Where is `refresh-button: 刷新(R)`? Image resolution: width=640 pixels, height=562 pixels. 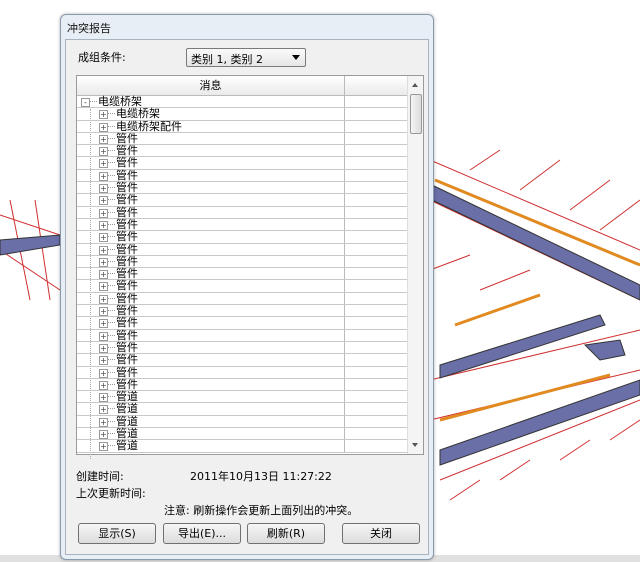
refresh-button: 刷新(R) is located at coordinates (286, 533).